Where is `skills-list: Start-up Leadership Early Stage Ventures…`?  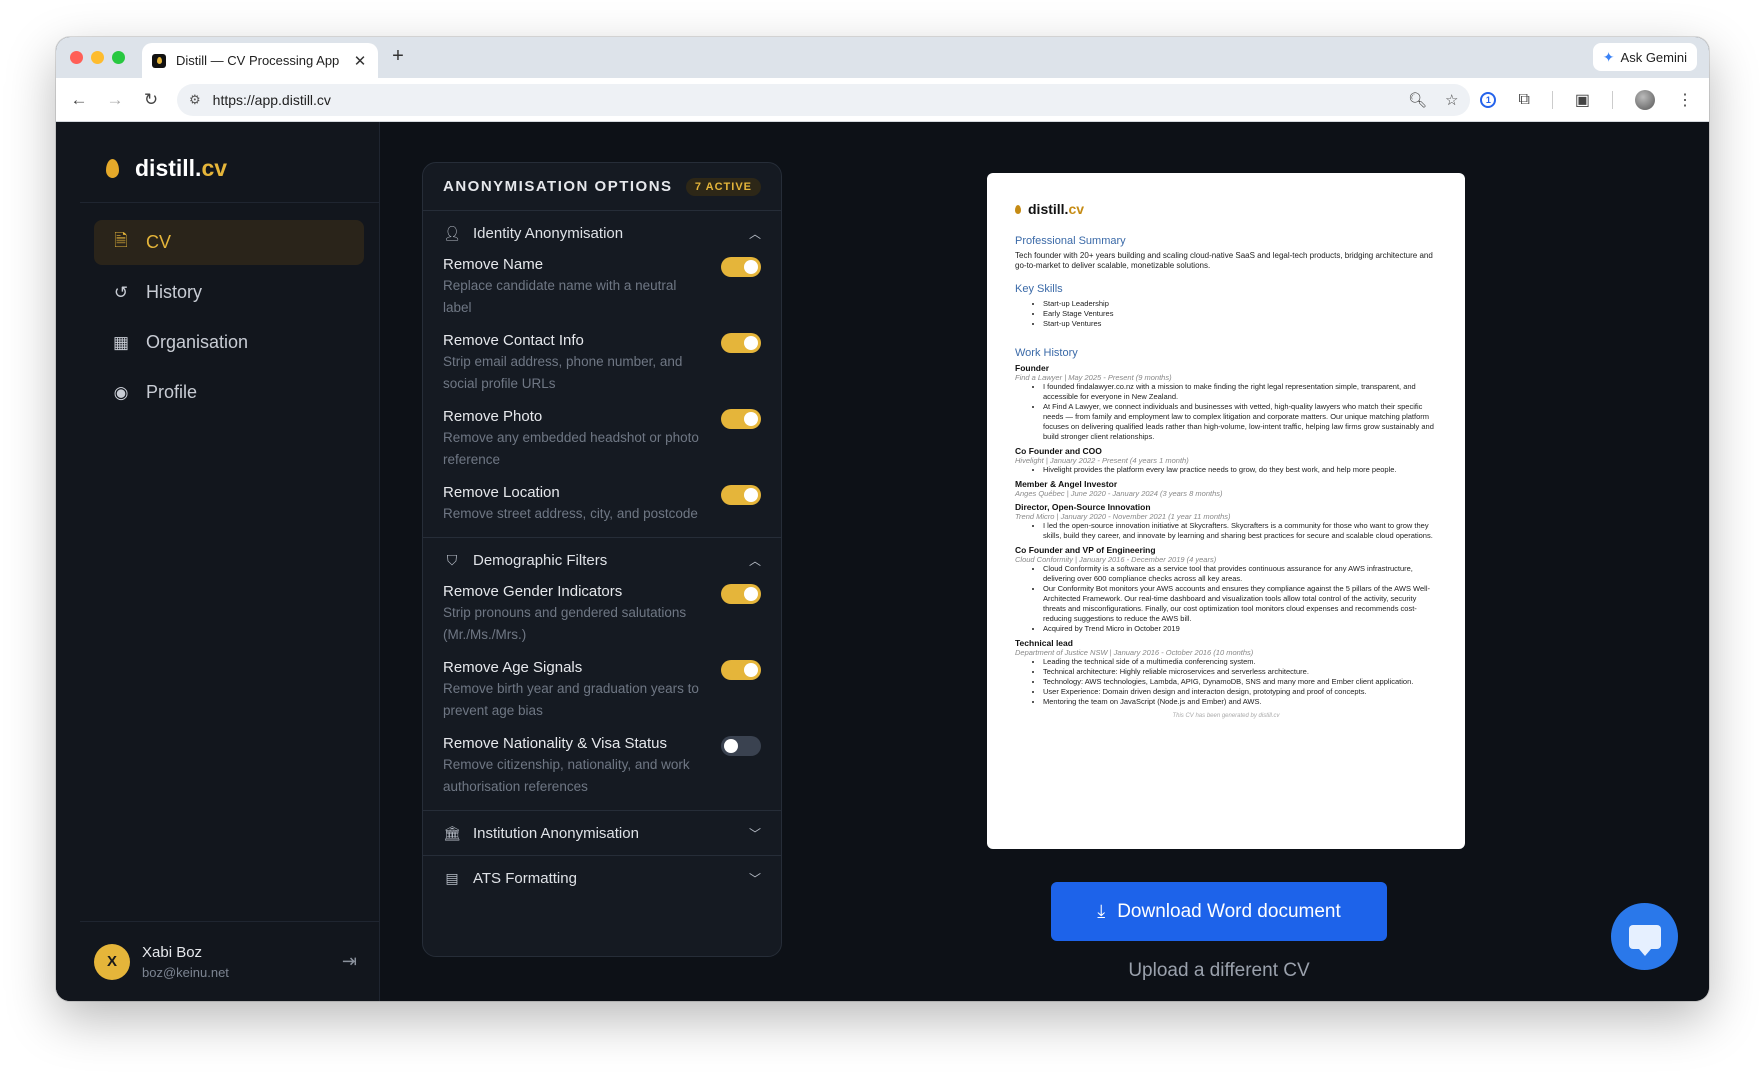 skills-list: Start-up Leadership Early Stage Ventures… is located at coordinates (1226, 314).